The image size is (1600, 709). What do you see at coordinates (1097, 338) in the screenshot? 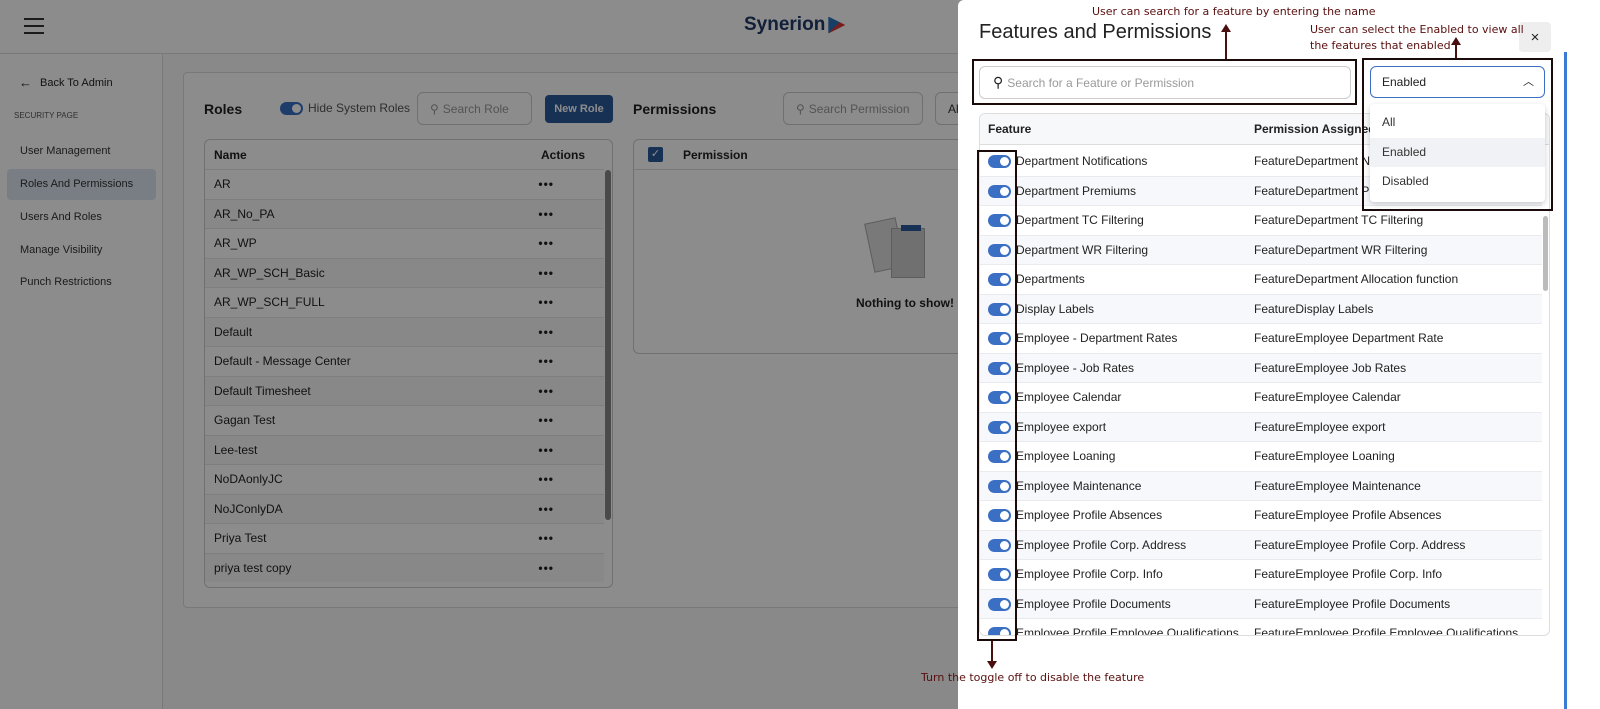
I see `feature-name: Employee - Department Rates` at bounding box center [1097, 338].